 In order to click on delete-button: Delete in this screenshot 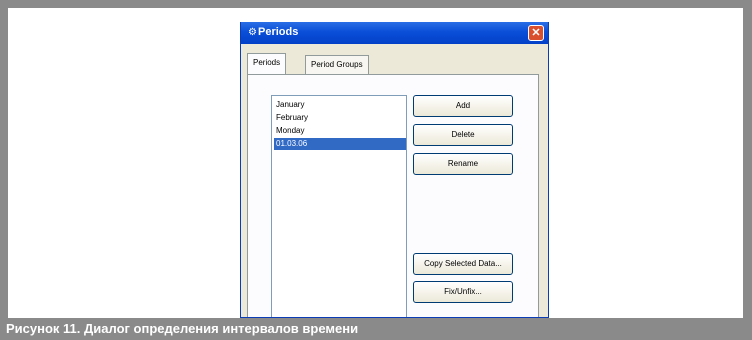, I will do `click(463, 135)`.